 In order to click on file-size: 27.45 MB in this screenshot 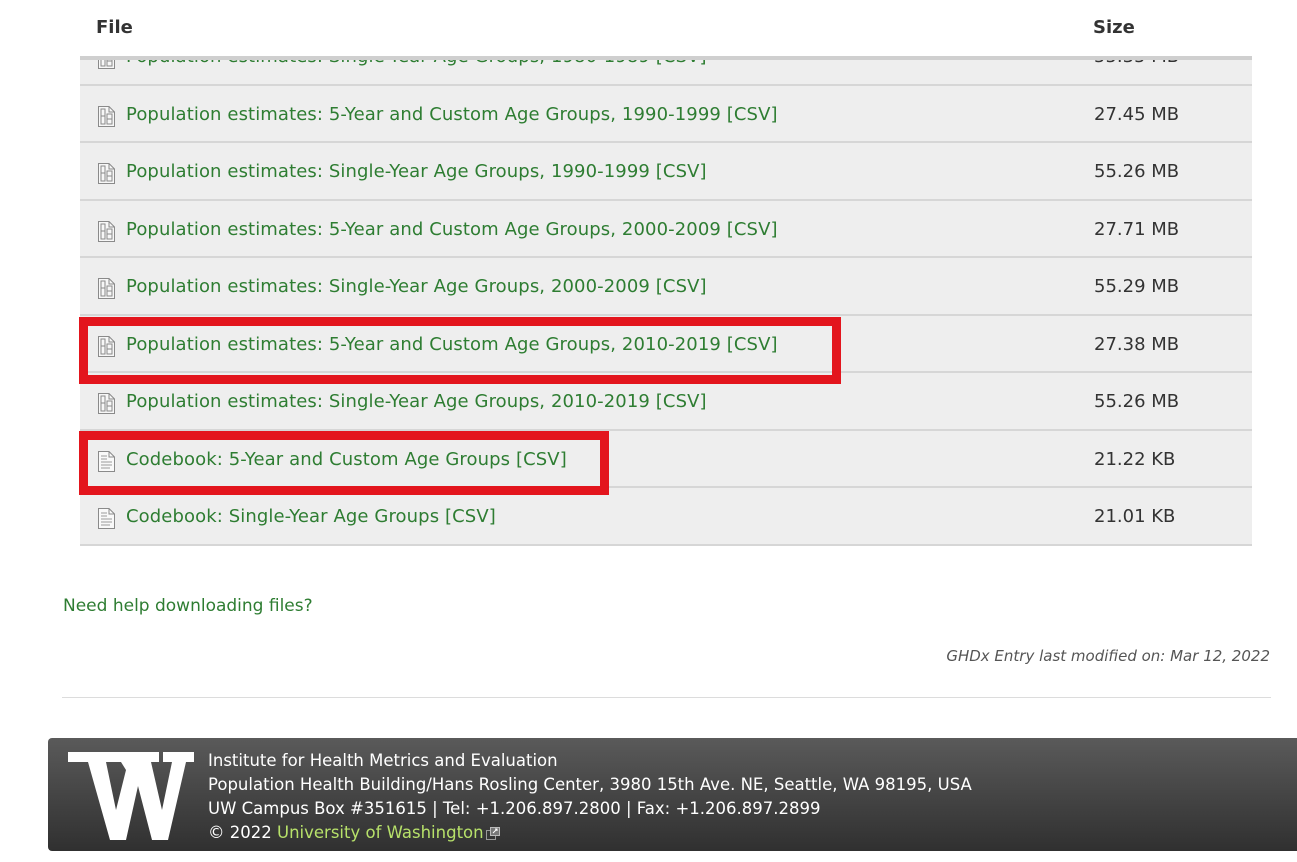, I will do `click(1137, 114)`.